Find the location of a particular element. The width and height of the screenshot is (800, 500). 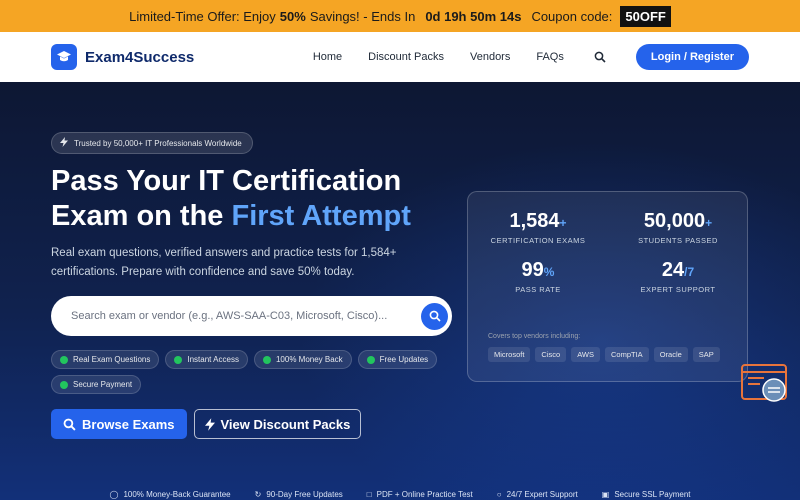

promo-middle: Savings! - Ends In is located at coordinates (362, 16).